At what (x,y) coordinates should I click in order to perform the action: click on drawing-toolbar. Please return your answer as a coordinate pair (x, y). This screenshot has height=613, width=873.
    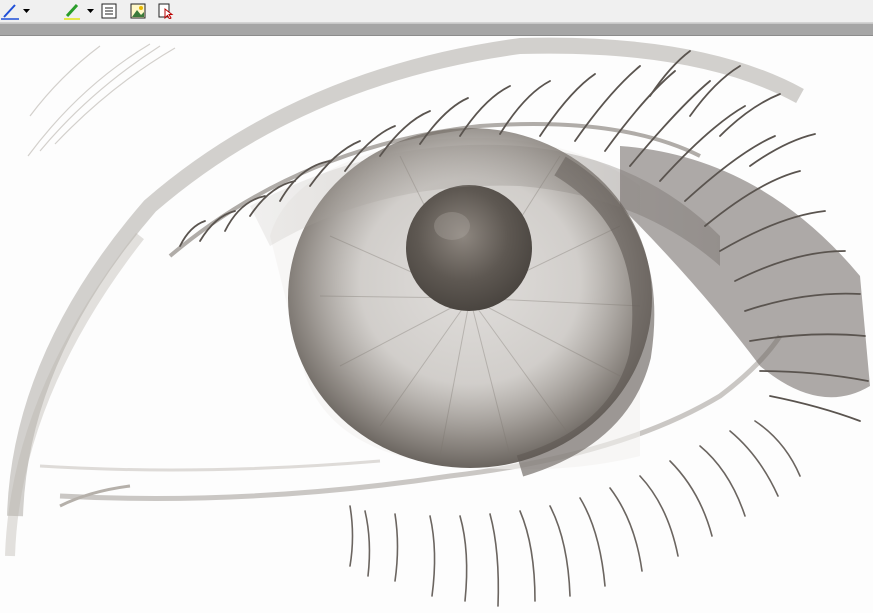
    Looking at the image, I should click on (436, 11).